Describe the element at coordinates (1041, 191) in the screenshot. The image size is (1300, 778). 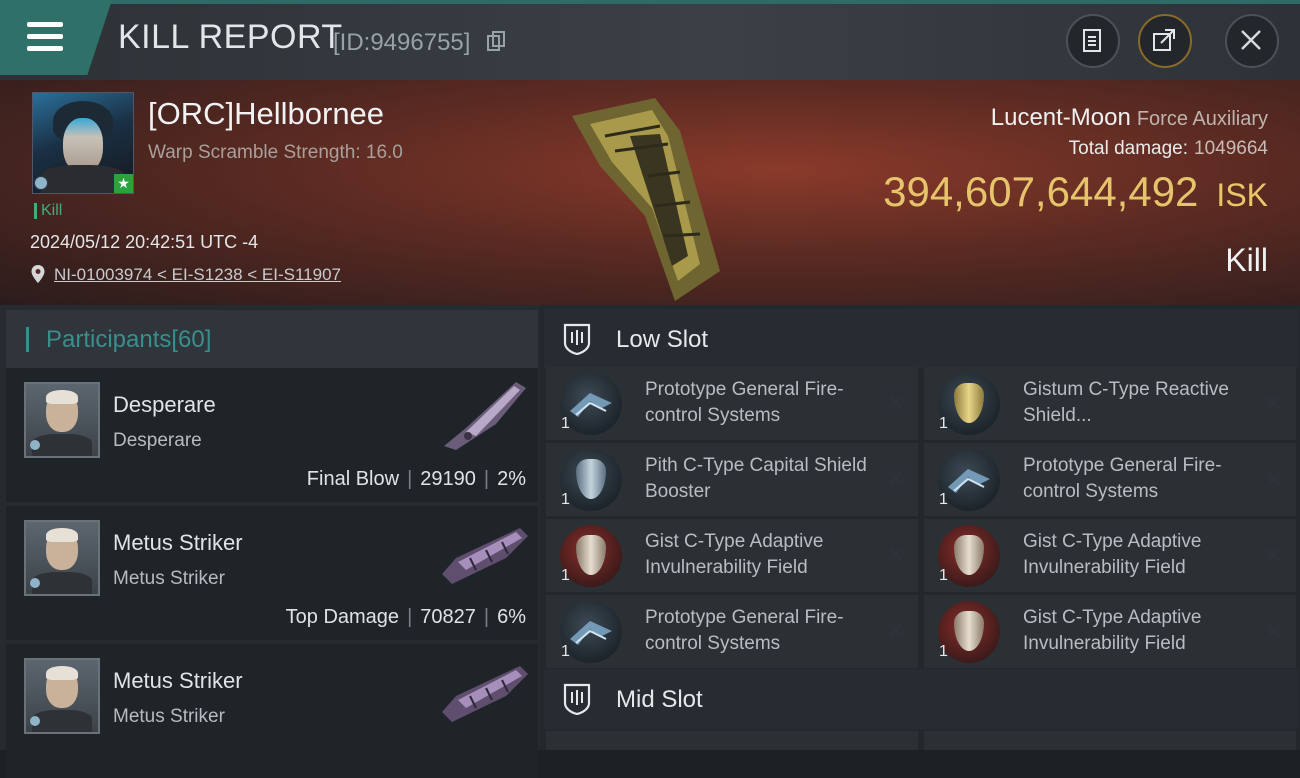
I see `isk-amount: 394,607,644,492` at that location.